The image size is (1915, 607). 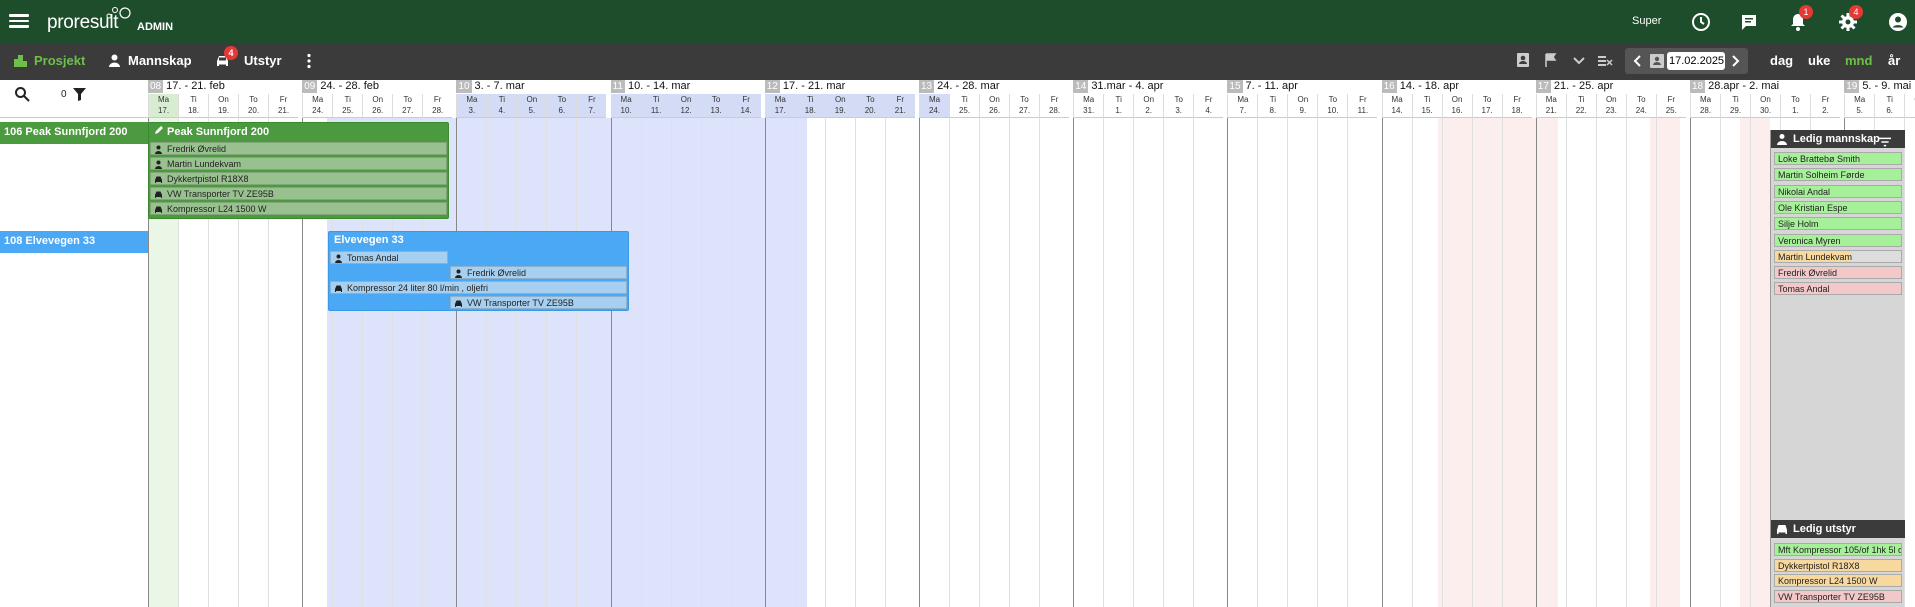 What do you see at coordinates (1838, 580) in the screenshot?
I see `available-equipment-item: Kompressor L24 1500 W` at bounding box center [1838, 580].